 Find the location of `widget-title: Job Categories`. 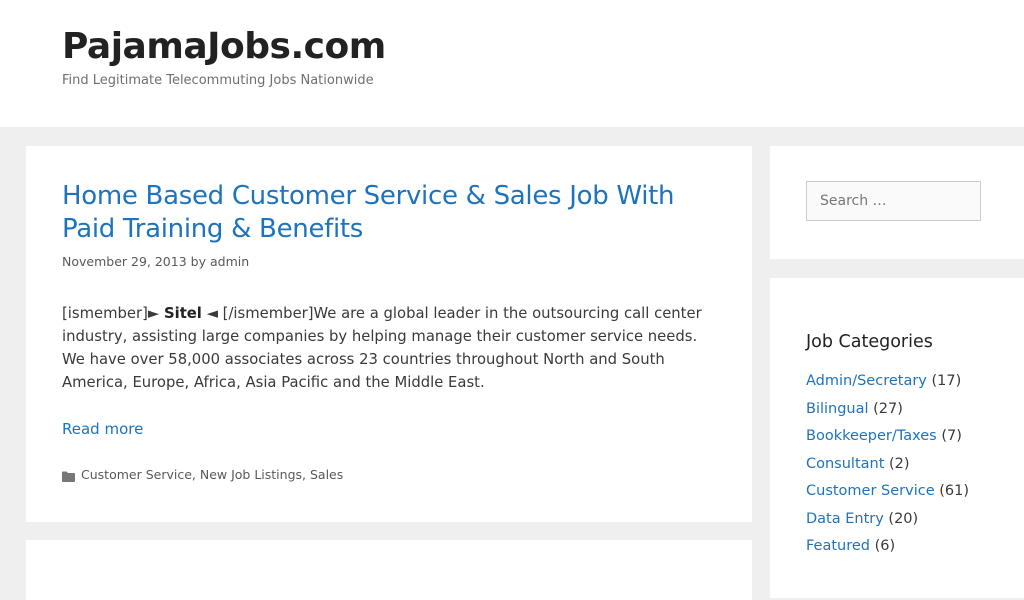

widget-title: Job Categories is located at coordinates (869, 341).